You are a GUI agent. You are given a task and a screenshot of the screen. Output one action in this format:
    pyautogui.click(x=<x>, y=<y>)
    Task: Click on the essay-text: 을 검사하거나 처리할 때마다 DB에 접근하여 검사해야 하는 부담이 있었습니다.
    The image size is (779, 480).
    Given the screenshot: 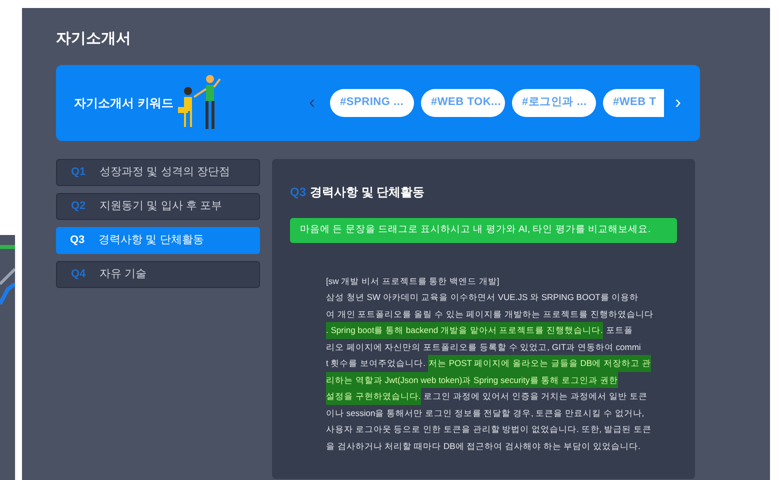 What is the action you would take?
    pyautogui.click(x=483, y=446)
    